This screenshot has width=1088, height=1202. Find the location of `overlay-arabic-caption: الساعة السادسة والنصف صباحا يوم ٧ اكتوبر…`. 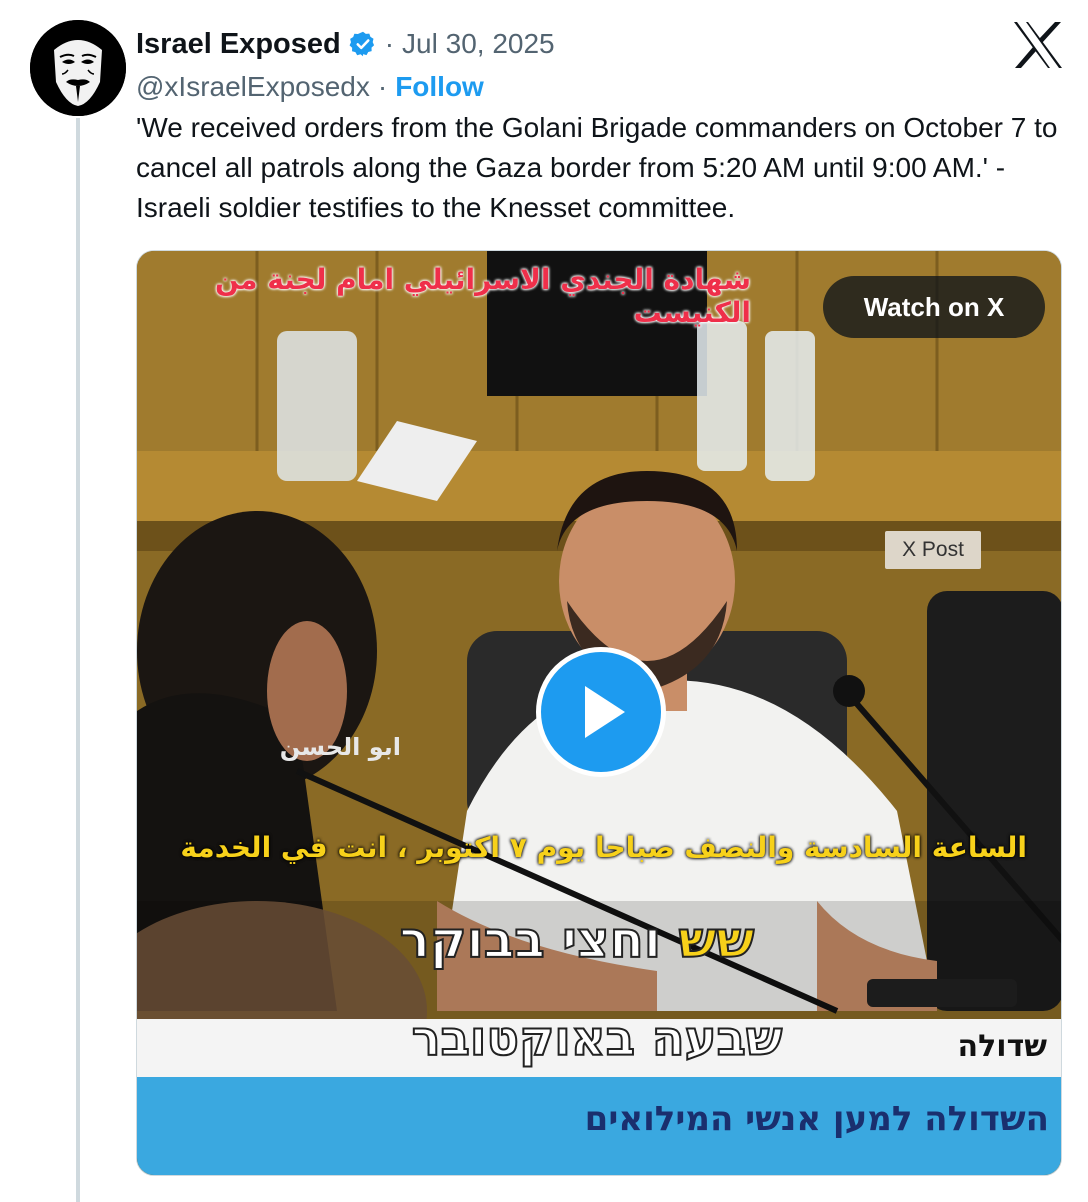

overlay-arabic-caption: الساعة السادسة والنصف صباحا يوم ٧ اكتوبر… is located at coordinates (603, 847).